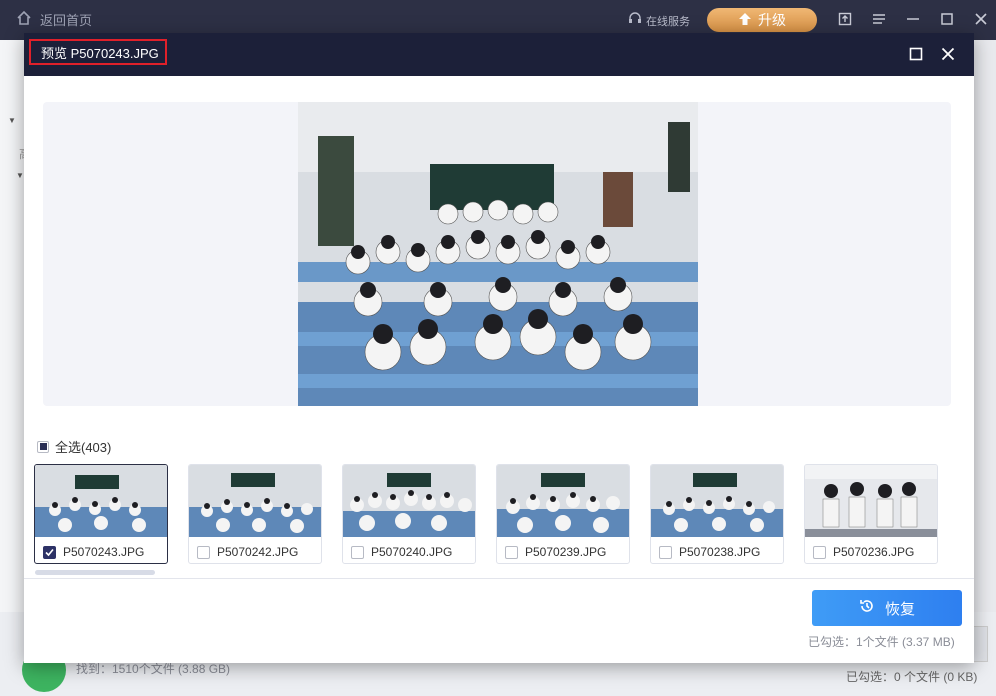 This screenshot has width=996, height=696. Describe the element at coordinates (95, 572) in the screenshot. I see `thumbnail-scrollbar` at that location.